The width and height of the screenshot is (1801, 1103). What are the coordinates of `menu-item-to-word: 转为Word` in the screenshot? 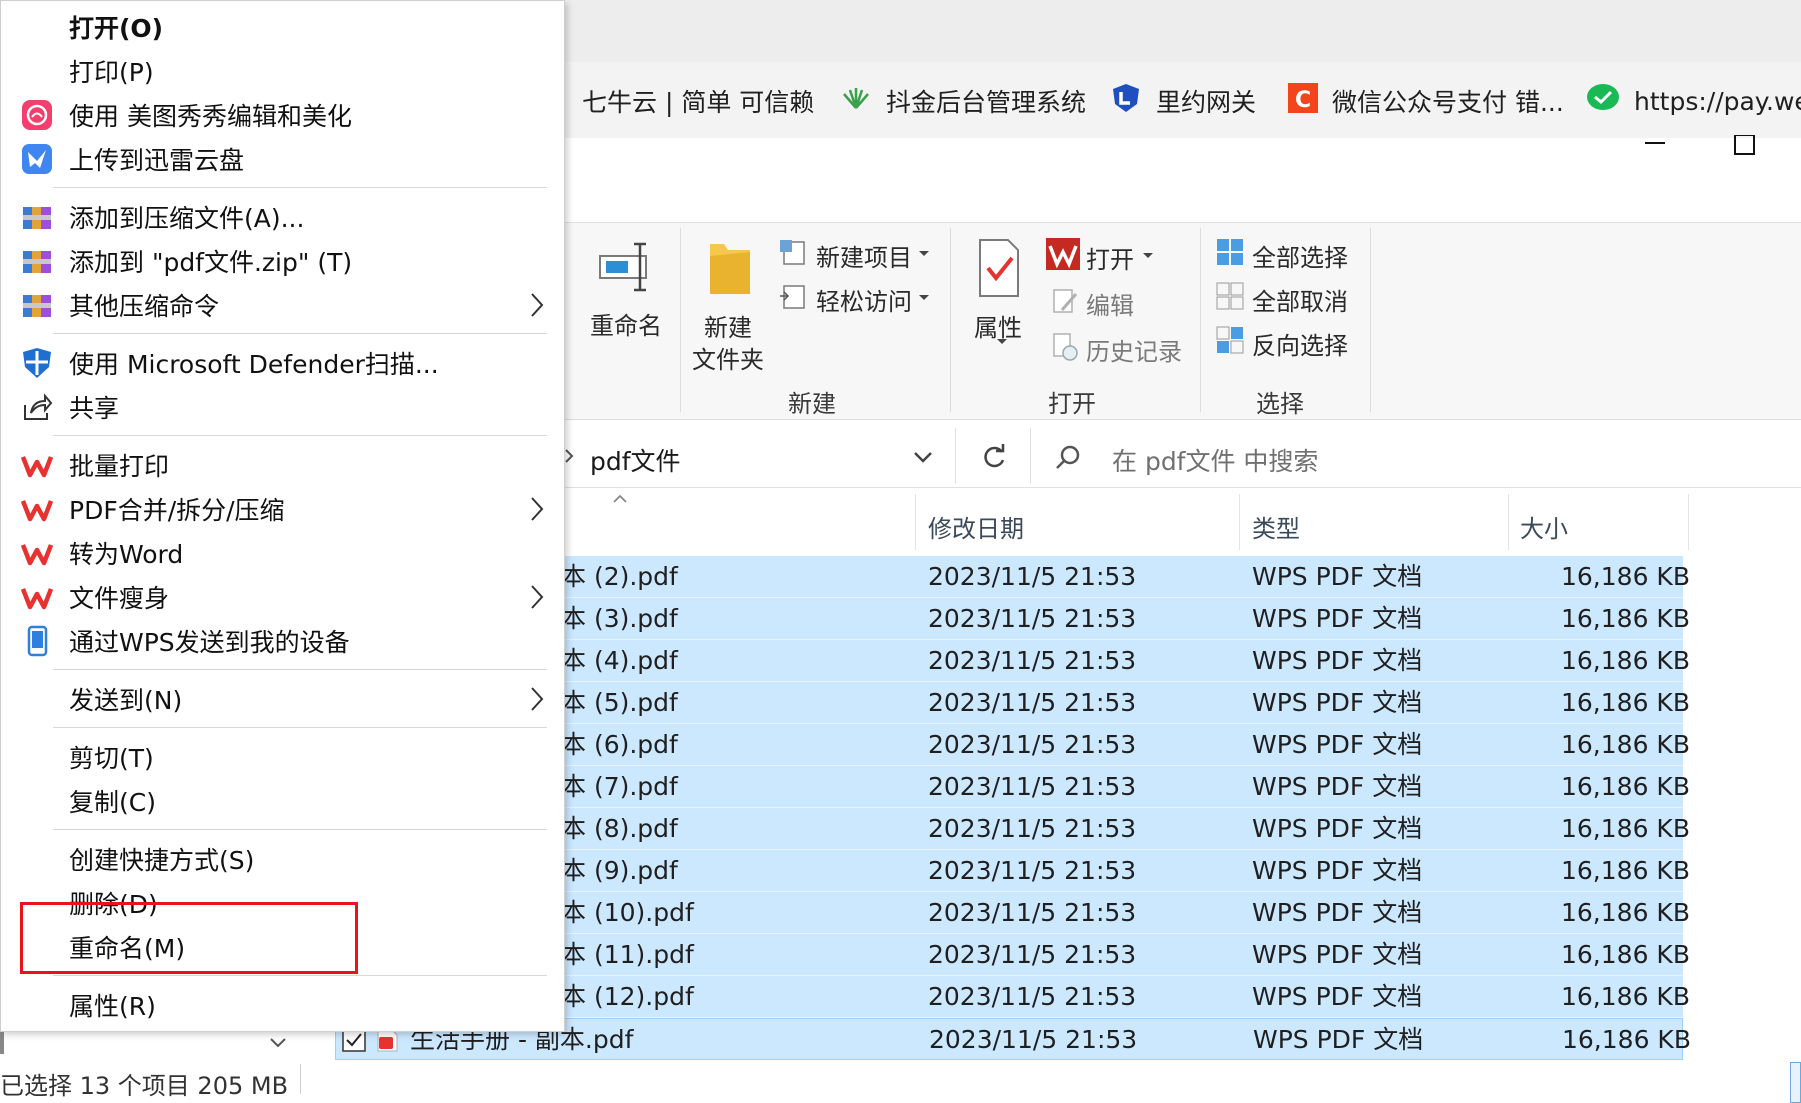 It's located at (283, 553).